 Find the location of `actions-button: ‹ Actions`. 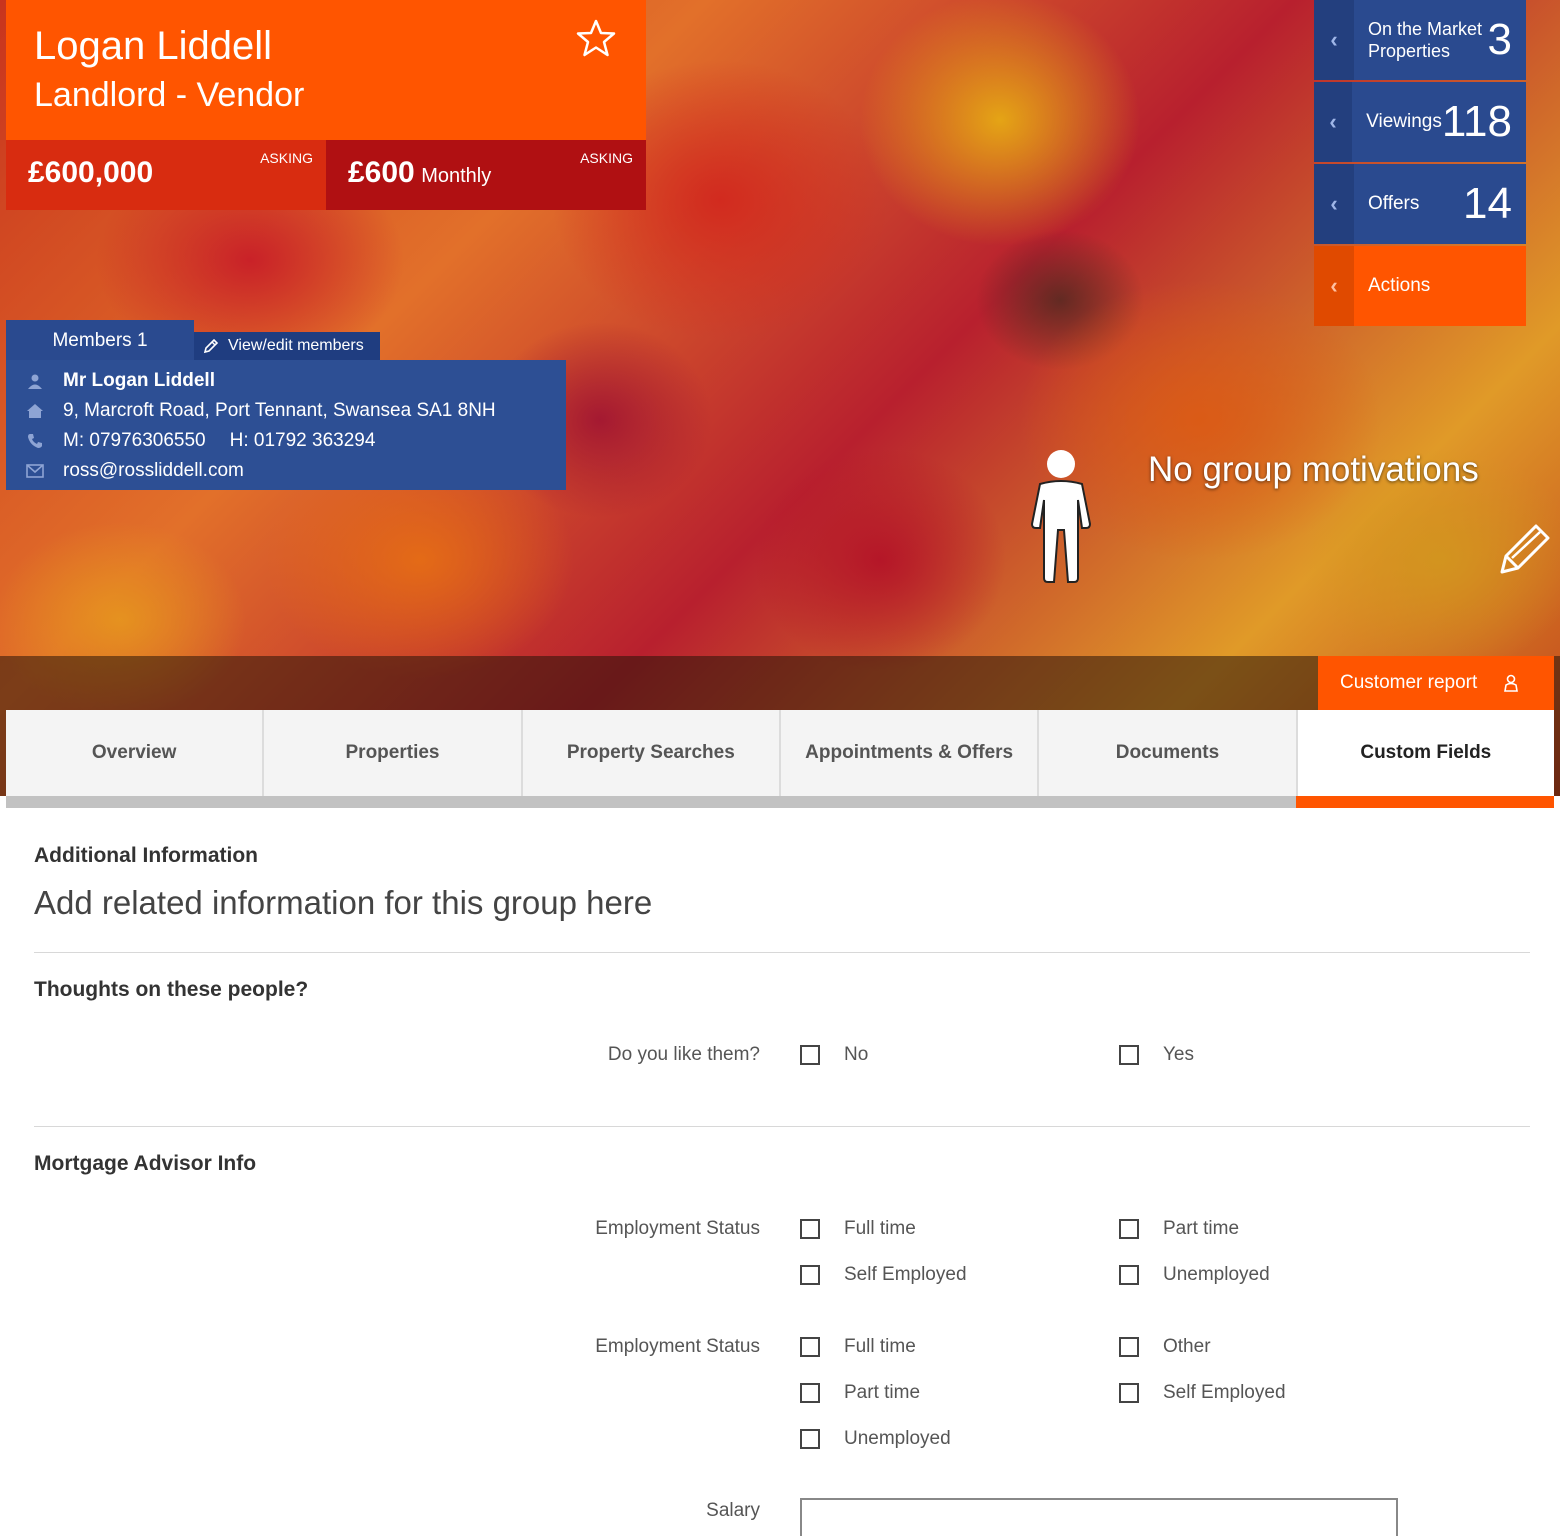

actions-button: ‹ Actions is located at coordinates (1420, 286).